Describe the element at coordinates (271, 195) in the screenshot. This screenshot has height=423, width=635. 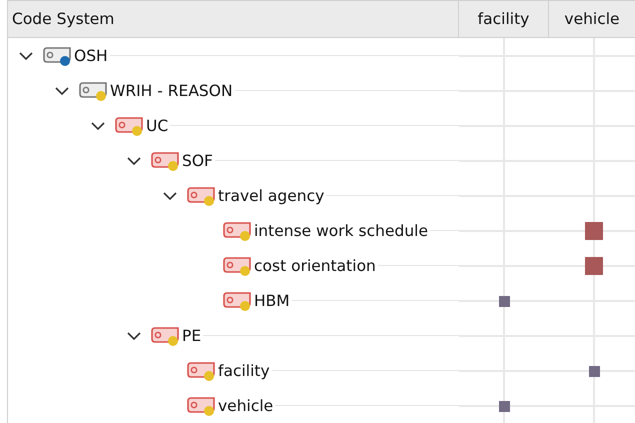
I see `code-label: travel agency` at that location.